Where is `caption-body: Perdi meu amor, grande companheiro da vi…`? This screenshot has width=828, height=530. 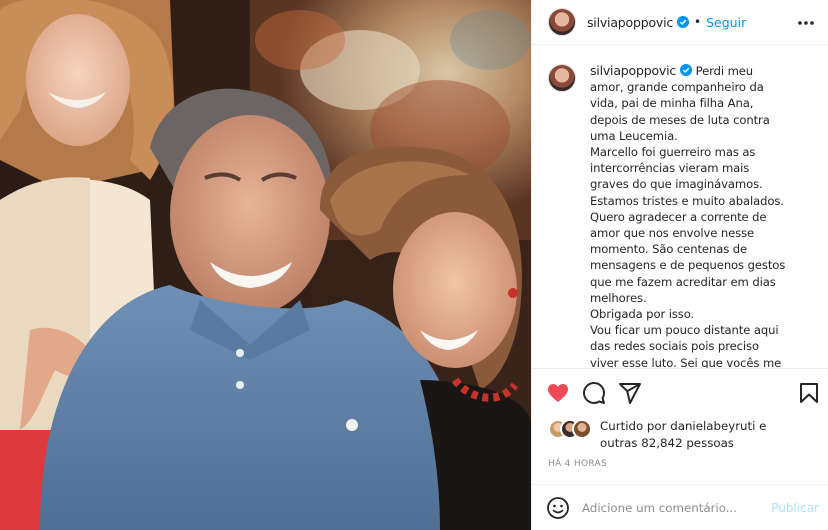
caption-body: Perdi meu amor, grande companheiro da vi… is located at coordinates (688, 216).